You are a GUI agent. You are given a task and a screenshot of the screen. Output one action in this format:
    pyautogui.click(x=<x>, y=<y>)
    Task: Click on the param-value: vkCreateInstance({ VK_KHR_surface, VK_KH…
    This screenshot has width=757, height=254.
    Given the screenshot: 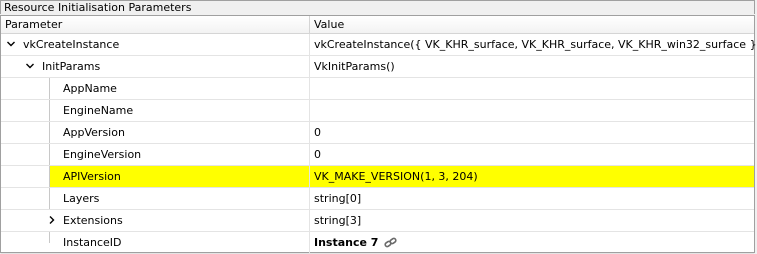 What is the action you would take?
    pyautogui.click(x=535, y=44)
    